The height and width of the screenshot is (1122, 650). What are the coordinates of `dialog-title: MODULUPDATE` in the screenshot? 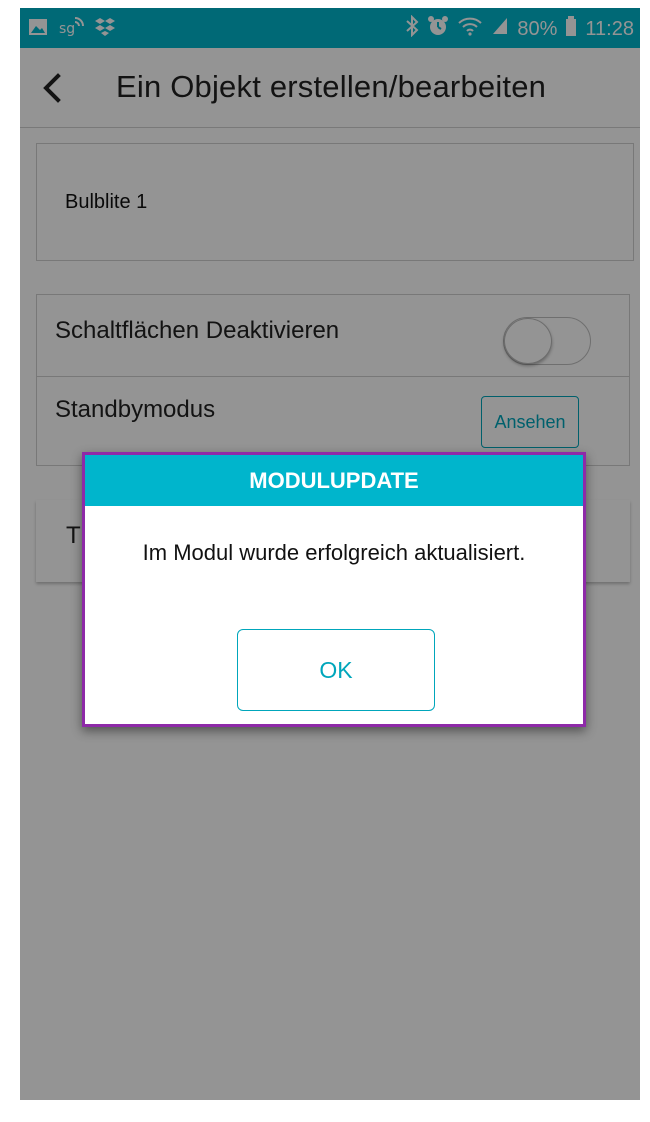 It's located at (334, 480).